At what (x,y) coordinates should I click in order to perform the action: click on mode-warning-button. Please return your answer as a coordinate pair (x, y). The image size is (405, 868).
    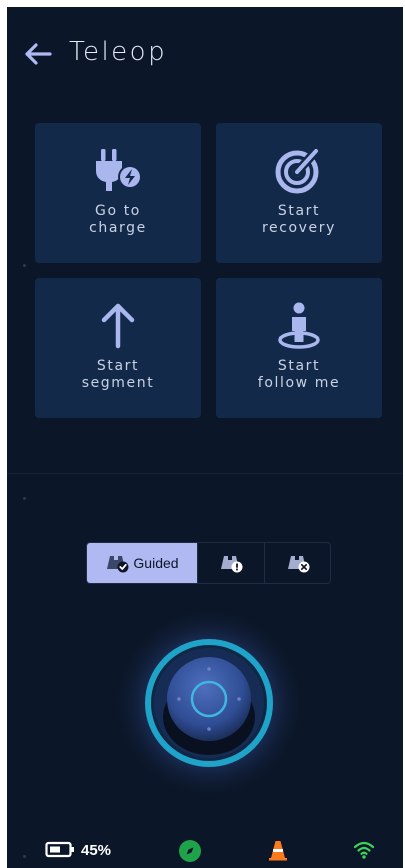
    Looking at the image, I should click on (231, 563).